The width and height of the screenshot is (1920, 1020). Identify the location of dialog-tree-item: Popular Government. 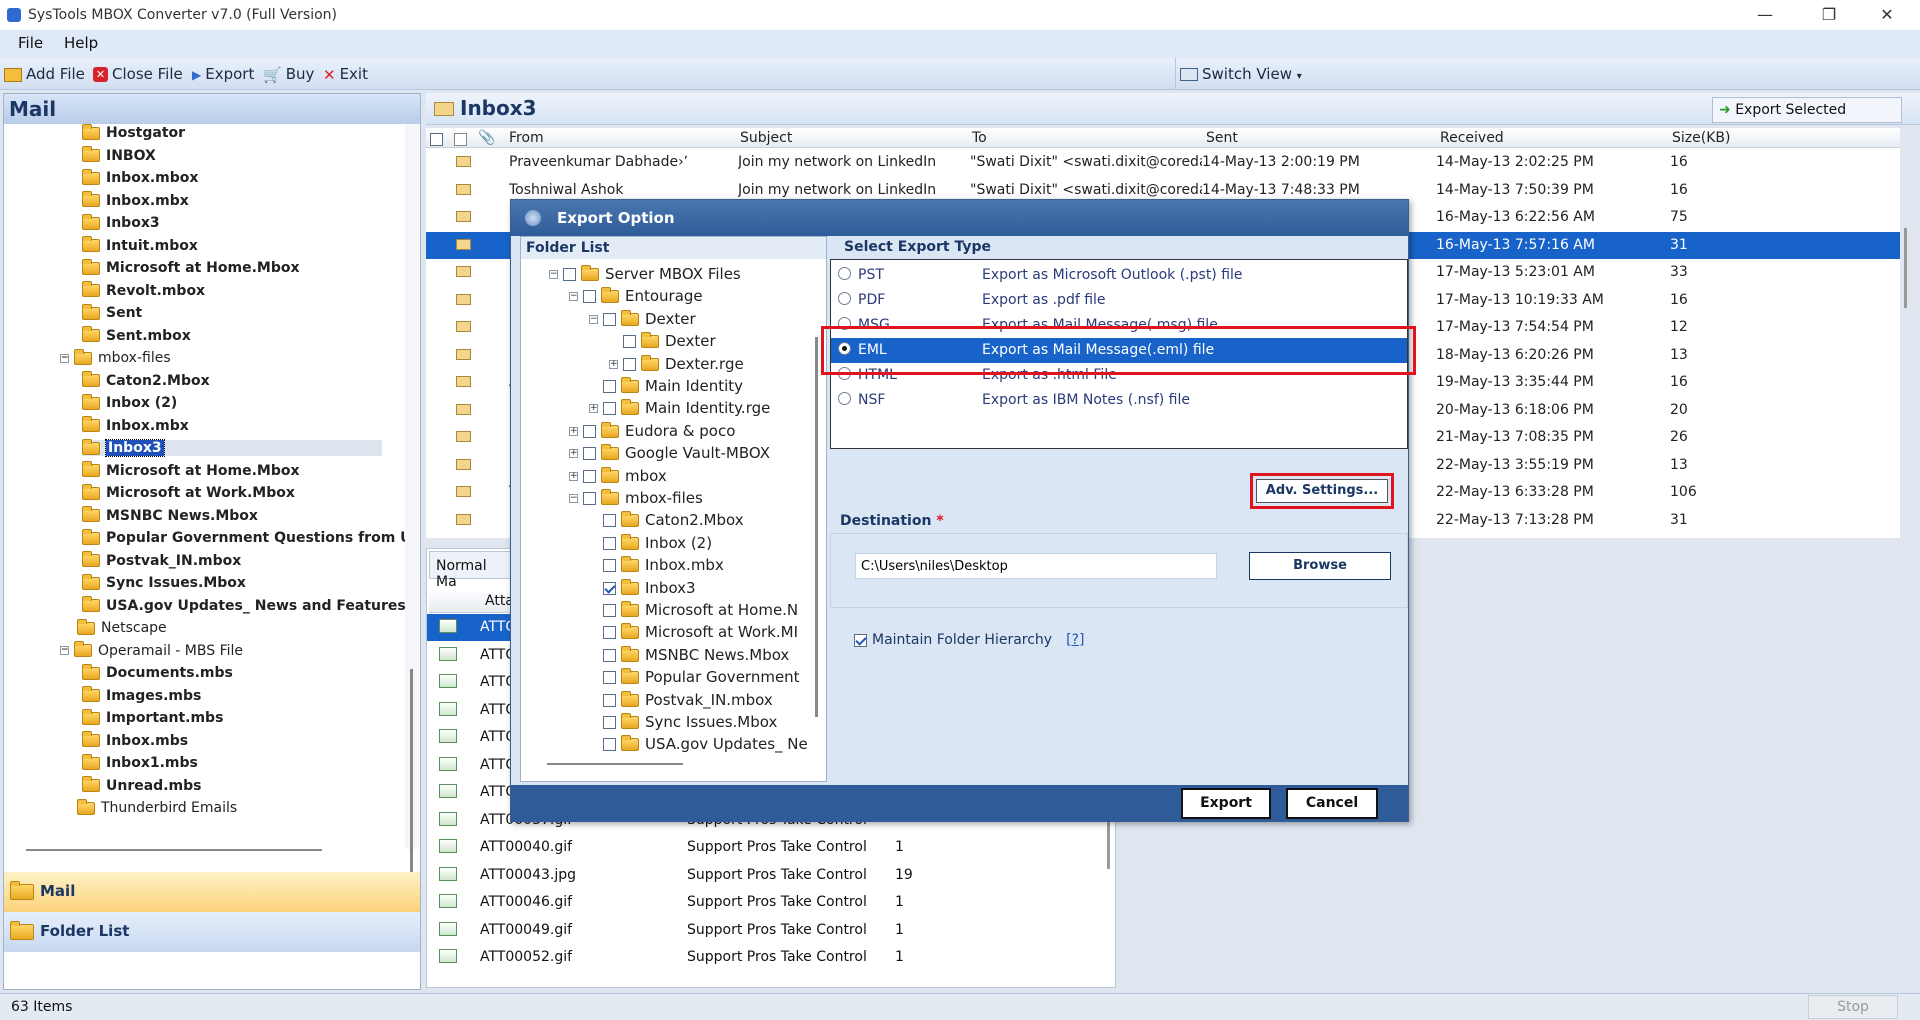
(701, 677).